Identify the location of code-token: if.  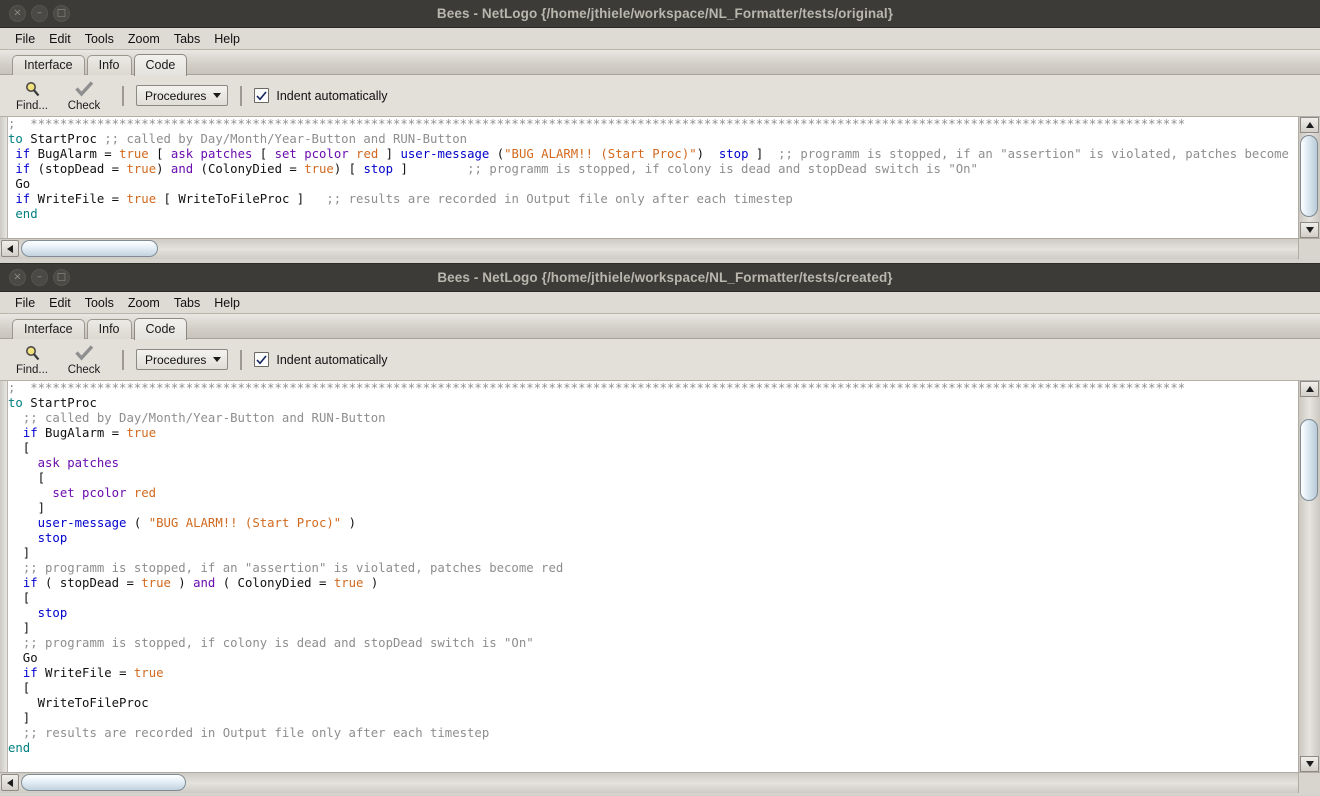
(26, 169).